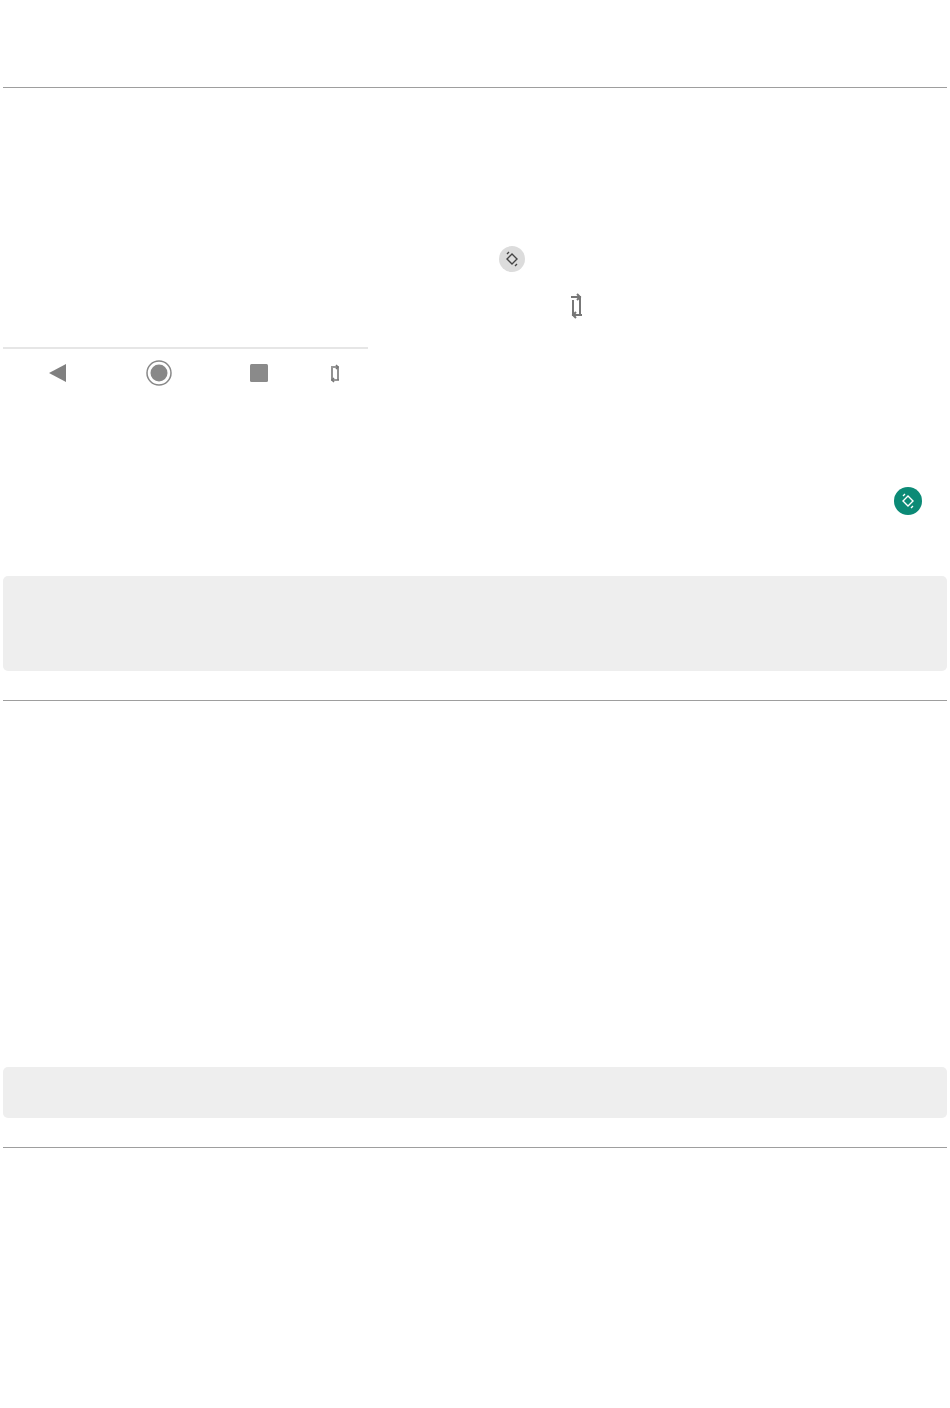  What do you see at coordinates (159, 373) in the screenshot?
I see `home-icon` at bounding box center [159, 373].